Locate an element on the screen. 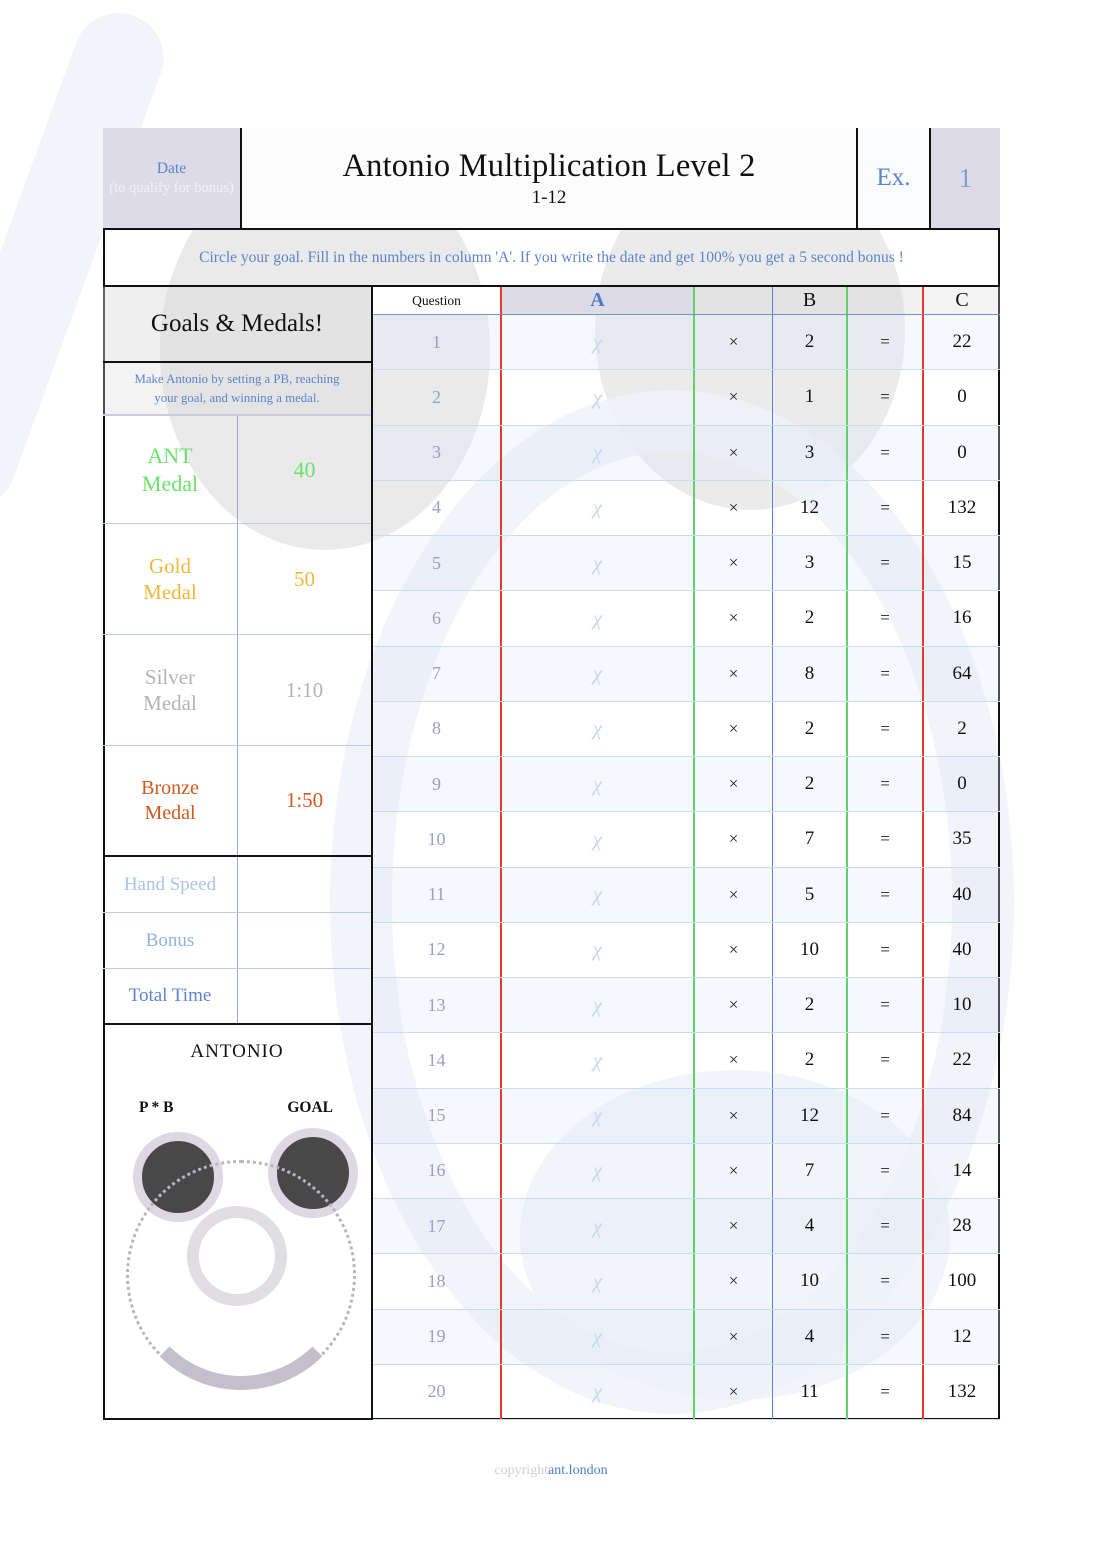  stat-input-bonus is located at coordinates (304, 940).